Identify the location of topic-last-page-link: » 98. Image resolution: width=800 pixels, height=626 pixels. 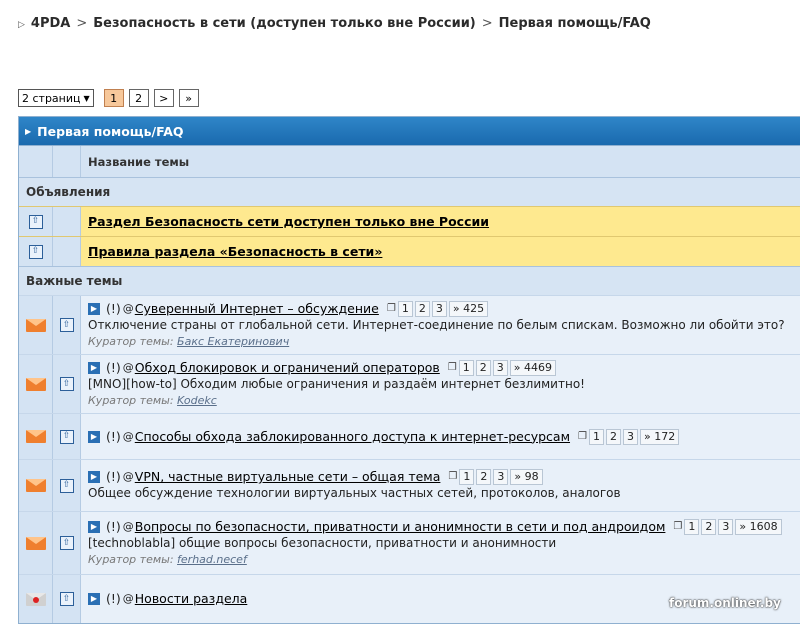
(526, 477).